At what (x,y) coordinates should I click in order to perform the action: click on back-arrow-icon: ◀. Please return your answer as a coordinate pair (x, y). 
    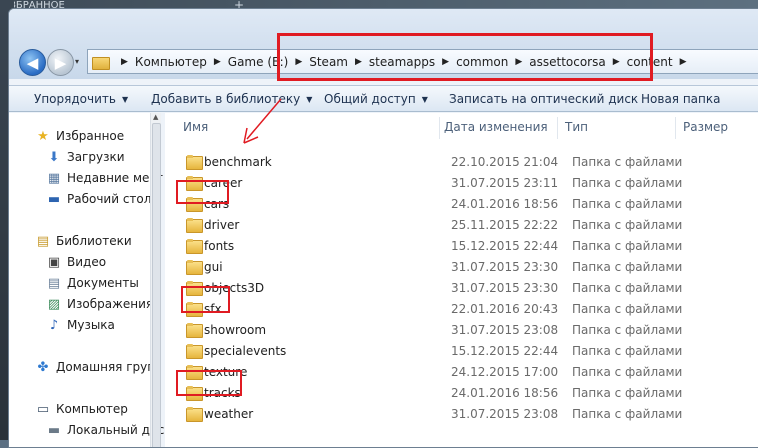
    Looking at the image, I should click on (32, 62).